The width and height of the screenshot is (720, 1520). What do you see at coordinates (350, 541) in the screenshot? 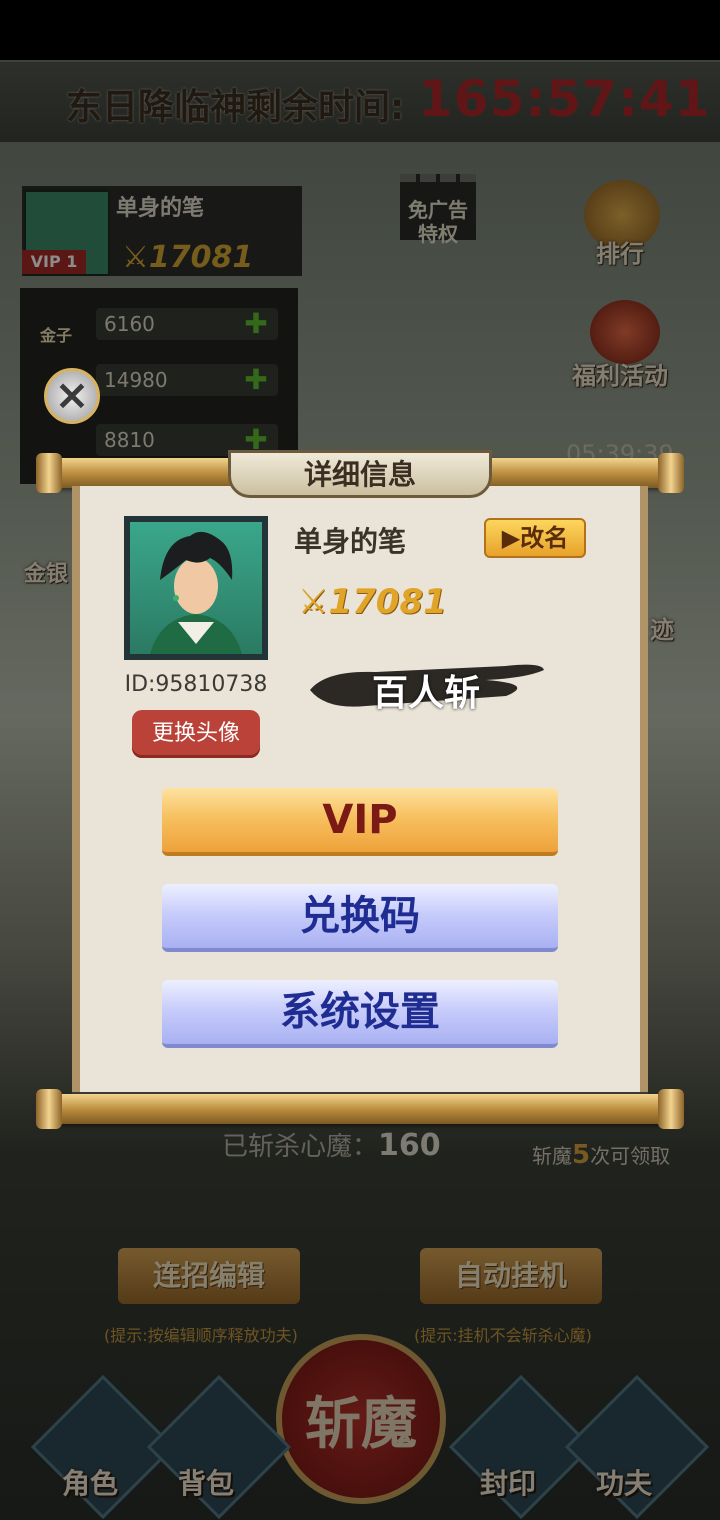
I see `player-name: 单身的笔` at bounding box center [350, 541].